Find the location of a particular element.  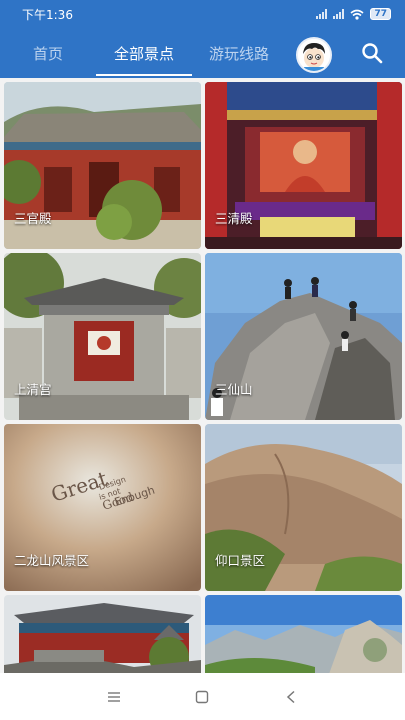

palace-photo is located at coordinates (102, 634).